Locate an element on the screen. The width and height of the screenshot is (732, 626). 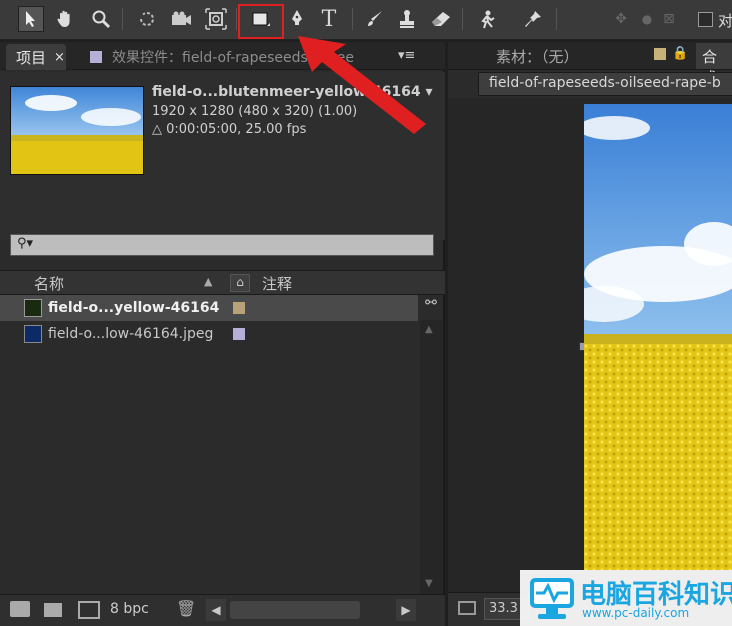
annotation-arrow is located at coordinates (362, 85).